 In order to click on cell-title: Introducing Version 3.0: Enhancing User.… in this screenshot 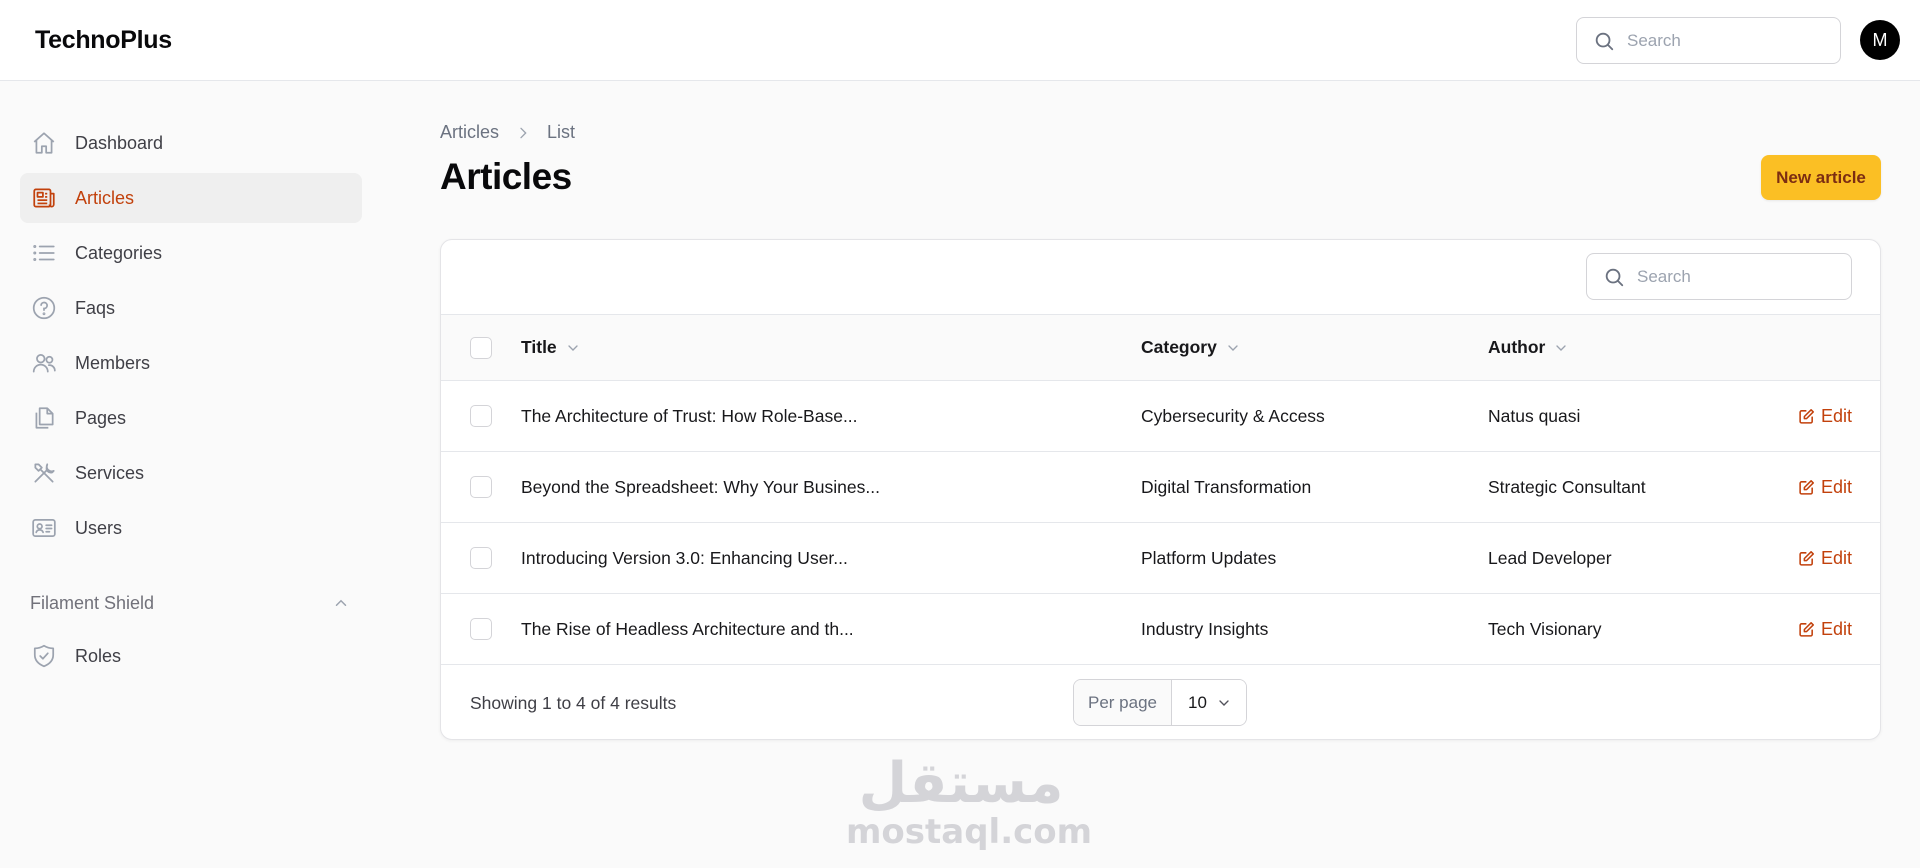, I will do `click(684, 558)`.